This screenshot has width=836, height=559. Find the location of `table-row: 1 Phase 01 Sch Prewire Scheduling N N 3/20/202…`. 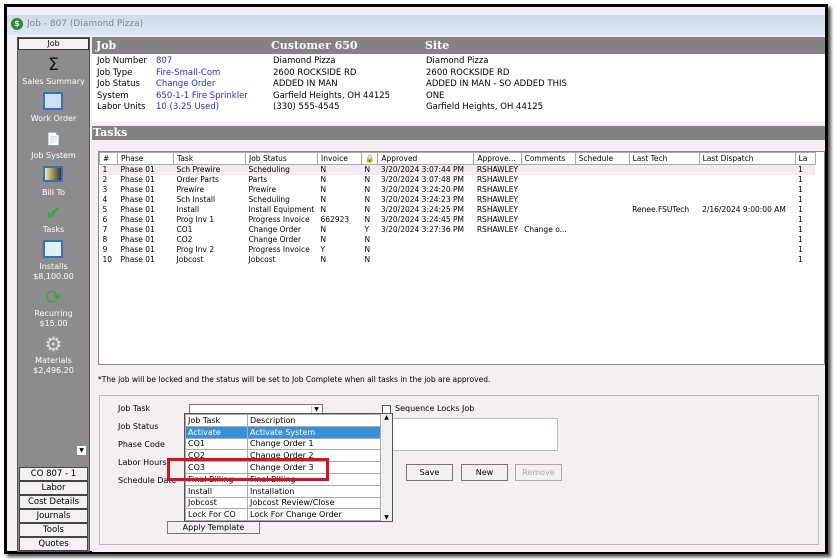

table-row: 1 Phase 01 Sch Prewire Scheduling N N 3/20/202… is located at coordinates (457, 169).